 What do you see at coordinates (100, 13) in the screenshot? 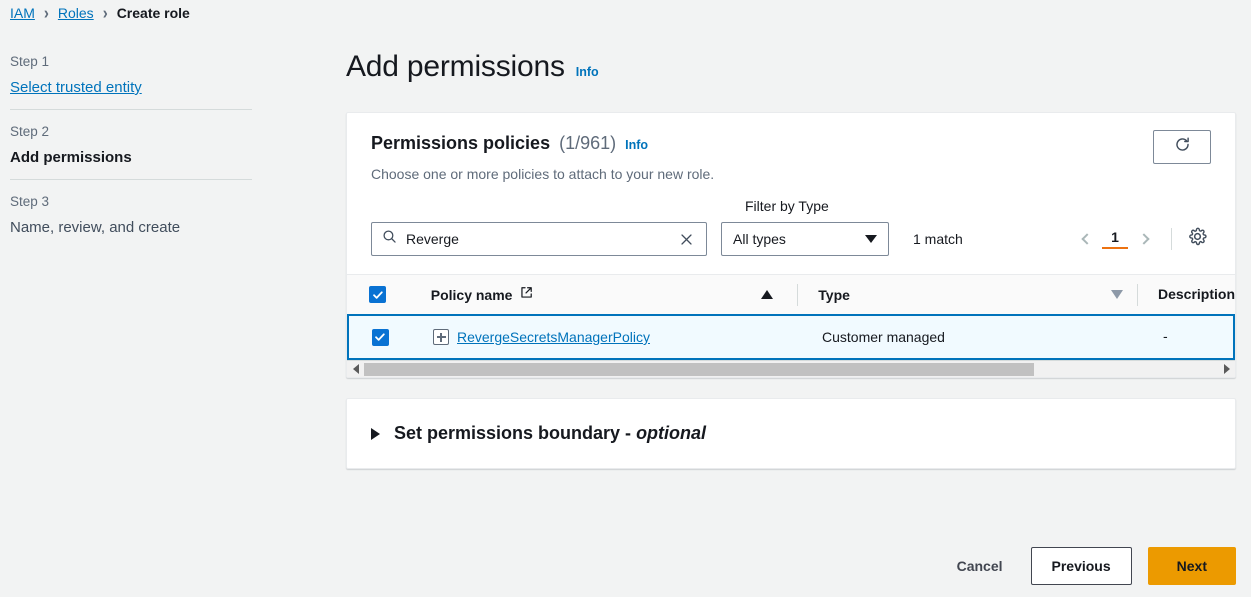
I see `breadcrumb: IAM › Roles › Create role` at bounding box center [100, 13].